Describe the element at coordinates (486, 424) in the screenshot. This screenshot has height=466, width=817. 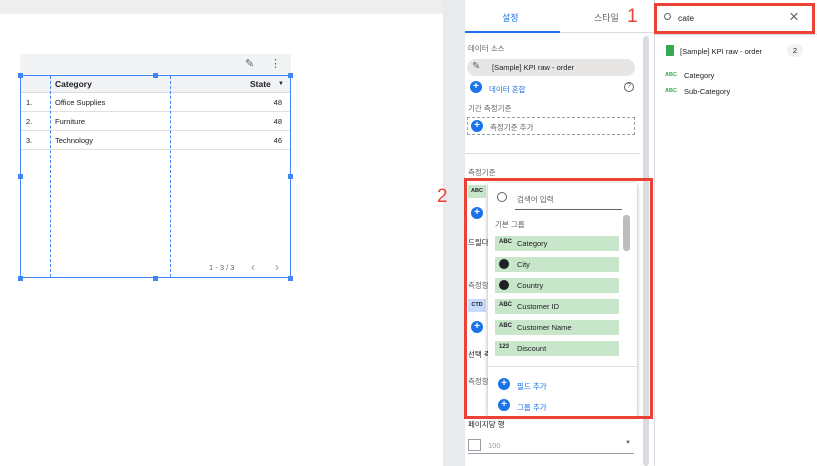
I see `rows-per-page-label: 페이지당 행` at that location.